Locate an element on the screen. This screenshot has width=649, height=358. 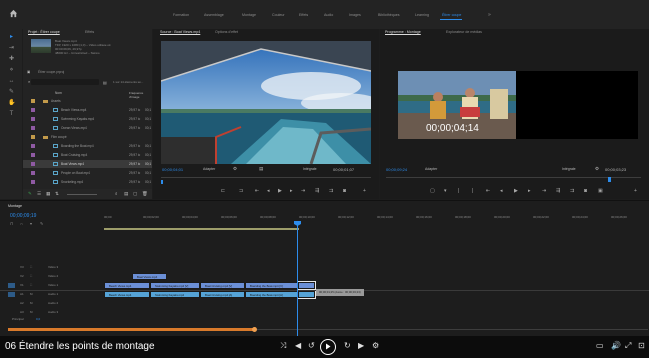
shuffle-icon: ⤨ is located at coordinates (283, 346).